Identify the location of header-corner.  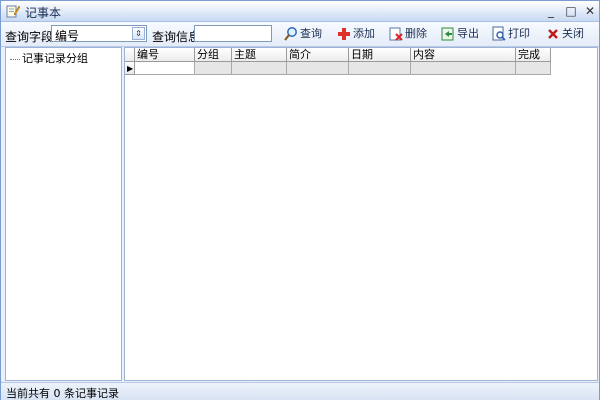
(130, 55).